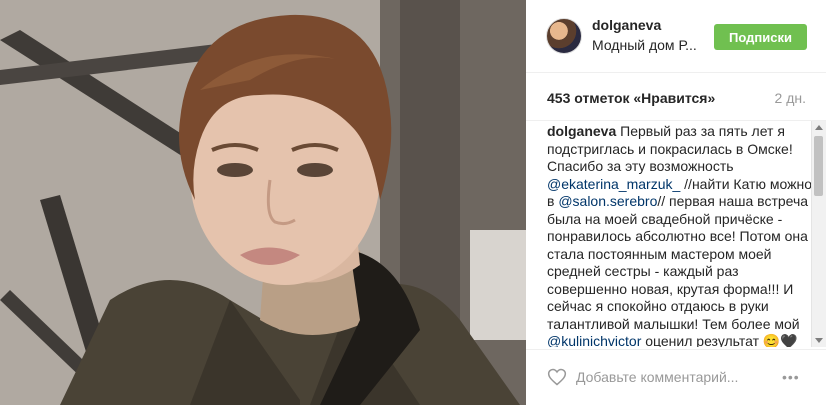 The width and height of the screenshot is (826, 406). I want to click on scroll-down-icon, so click(819, 340).